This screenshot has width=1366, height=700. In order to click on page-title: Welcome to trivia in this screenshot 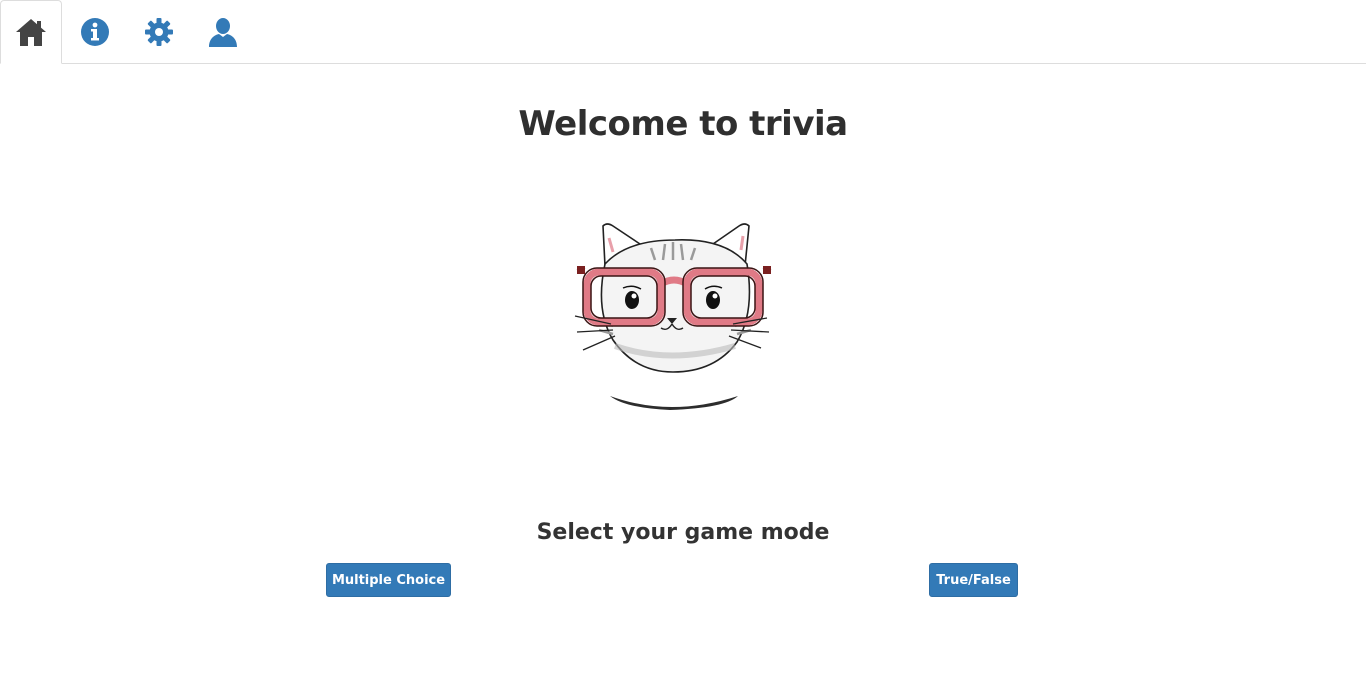, I will do `click(683, 124)`.